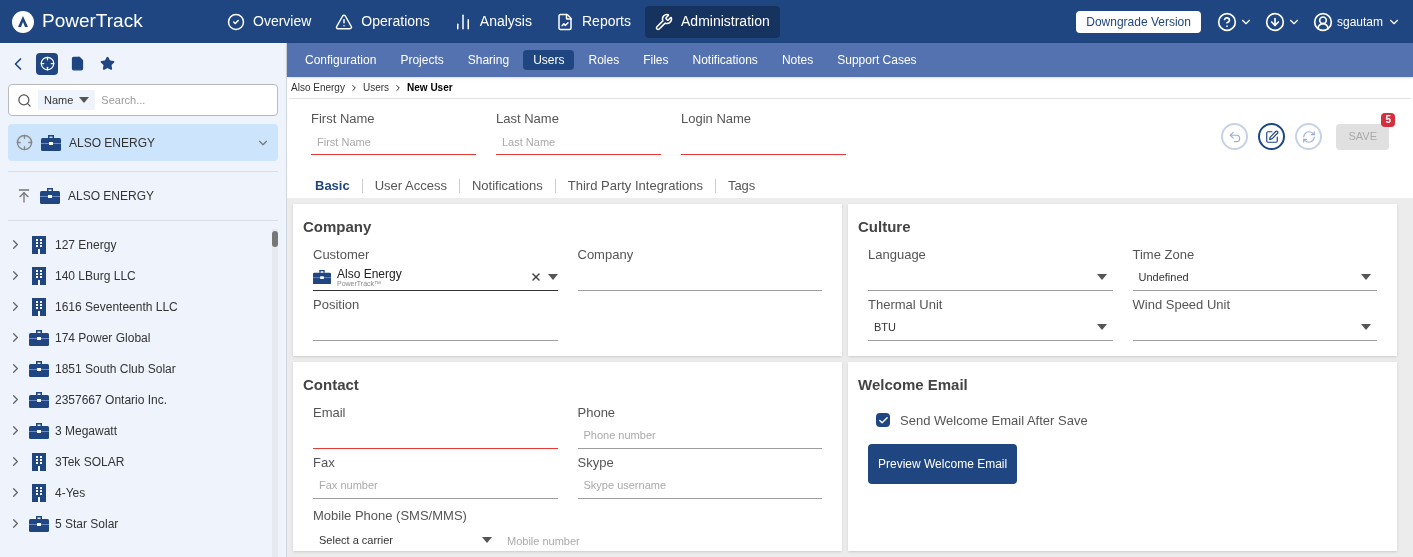  What do you see at coordinates (982, 420) in the screenshot?
I see `welcome-checkbox: Send Welcome Email After Save` at bounding box center [982, 420].